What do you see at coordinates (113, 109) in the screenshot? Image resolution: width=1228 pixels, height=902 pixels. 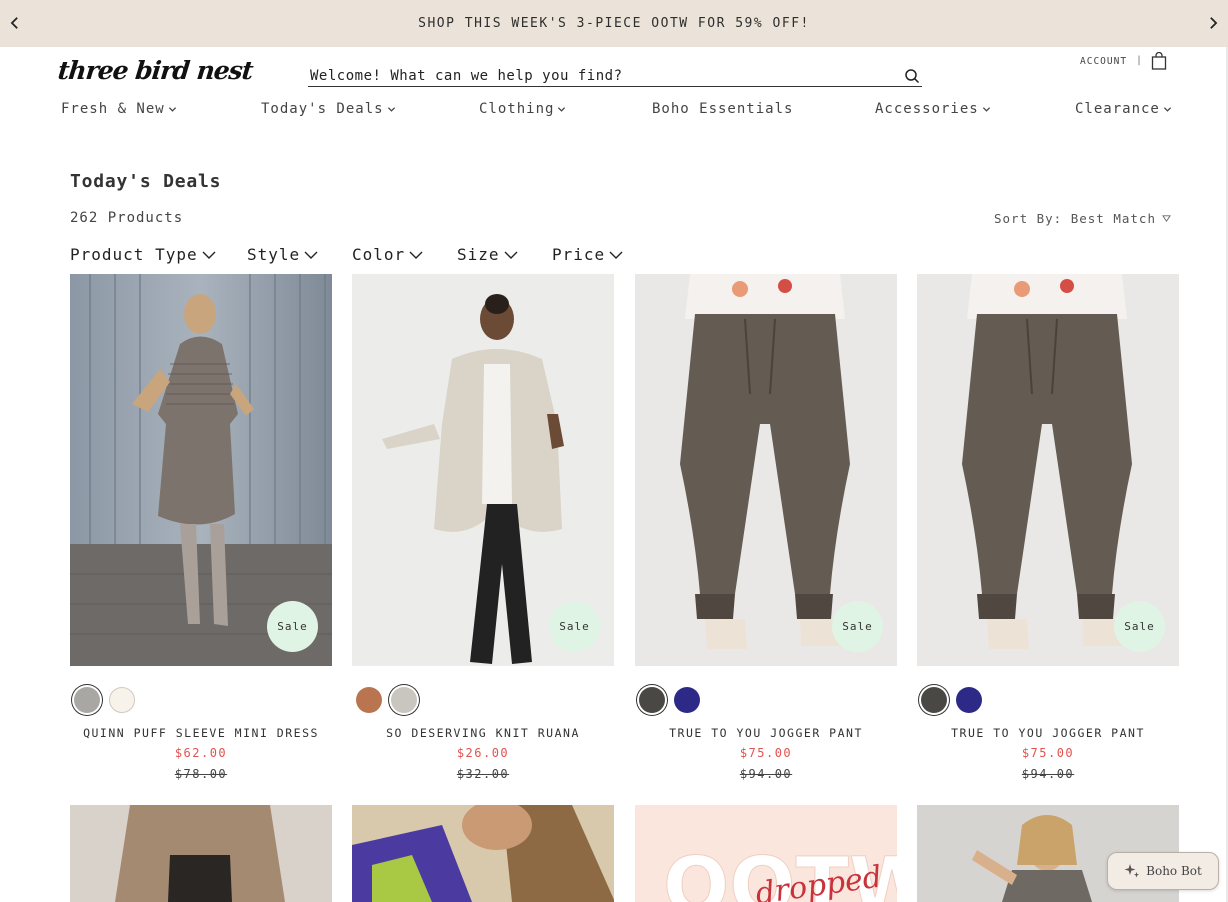 I see `nav-item-label: Fresh & New` at bounding box center [113, 109].